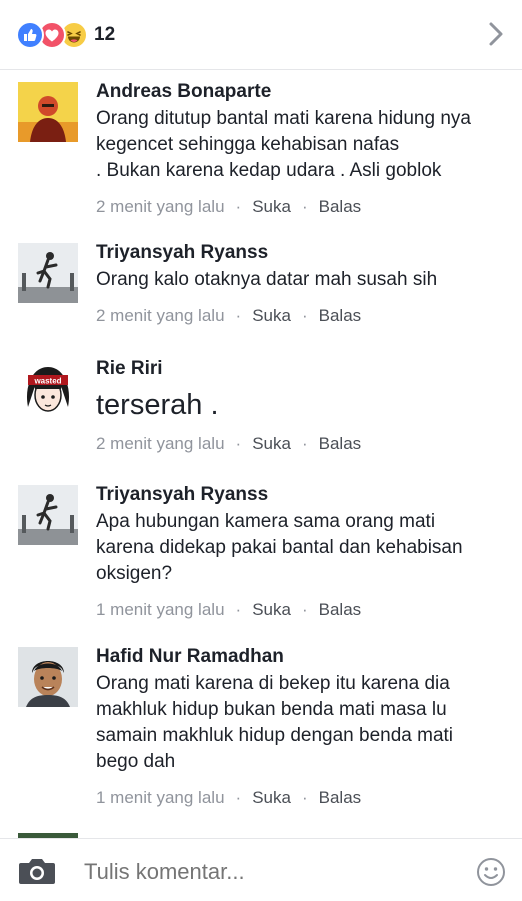 The width and height of the screenshot is (522, 901). I want to click on comment-text-line: kegencet sehingga kehabisan nafas, so click(248, 144).